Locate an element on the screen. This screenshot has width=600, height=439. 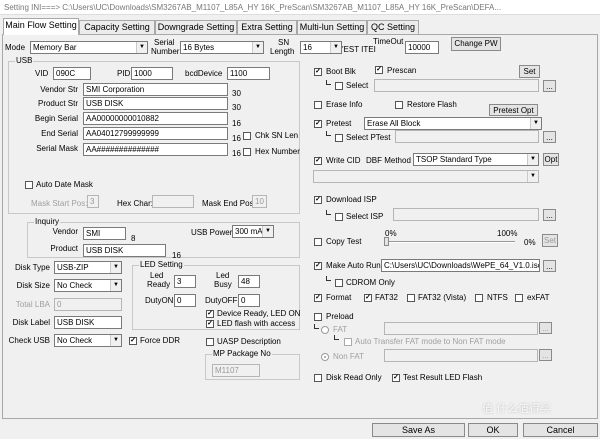
download-isp-checkbox: ✓ is located at coordinates (318, 200).